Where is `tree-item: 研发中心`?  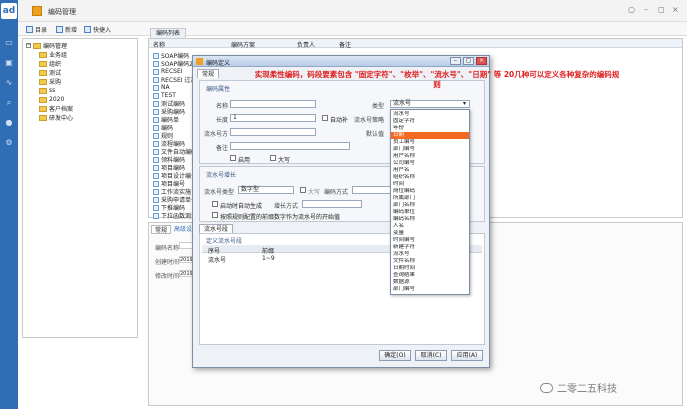
tree-item: 研发中心 is located at coordinates (56, 117).